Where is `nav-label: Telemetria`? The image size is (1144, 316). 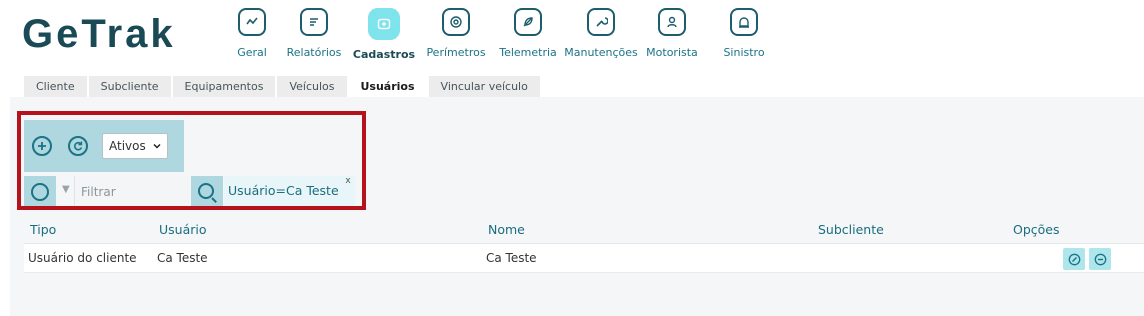
nav-label: Telemetria is located at coordinates (528, 52).